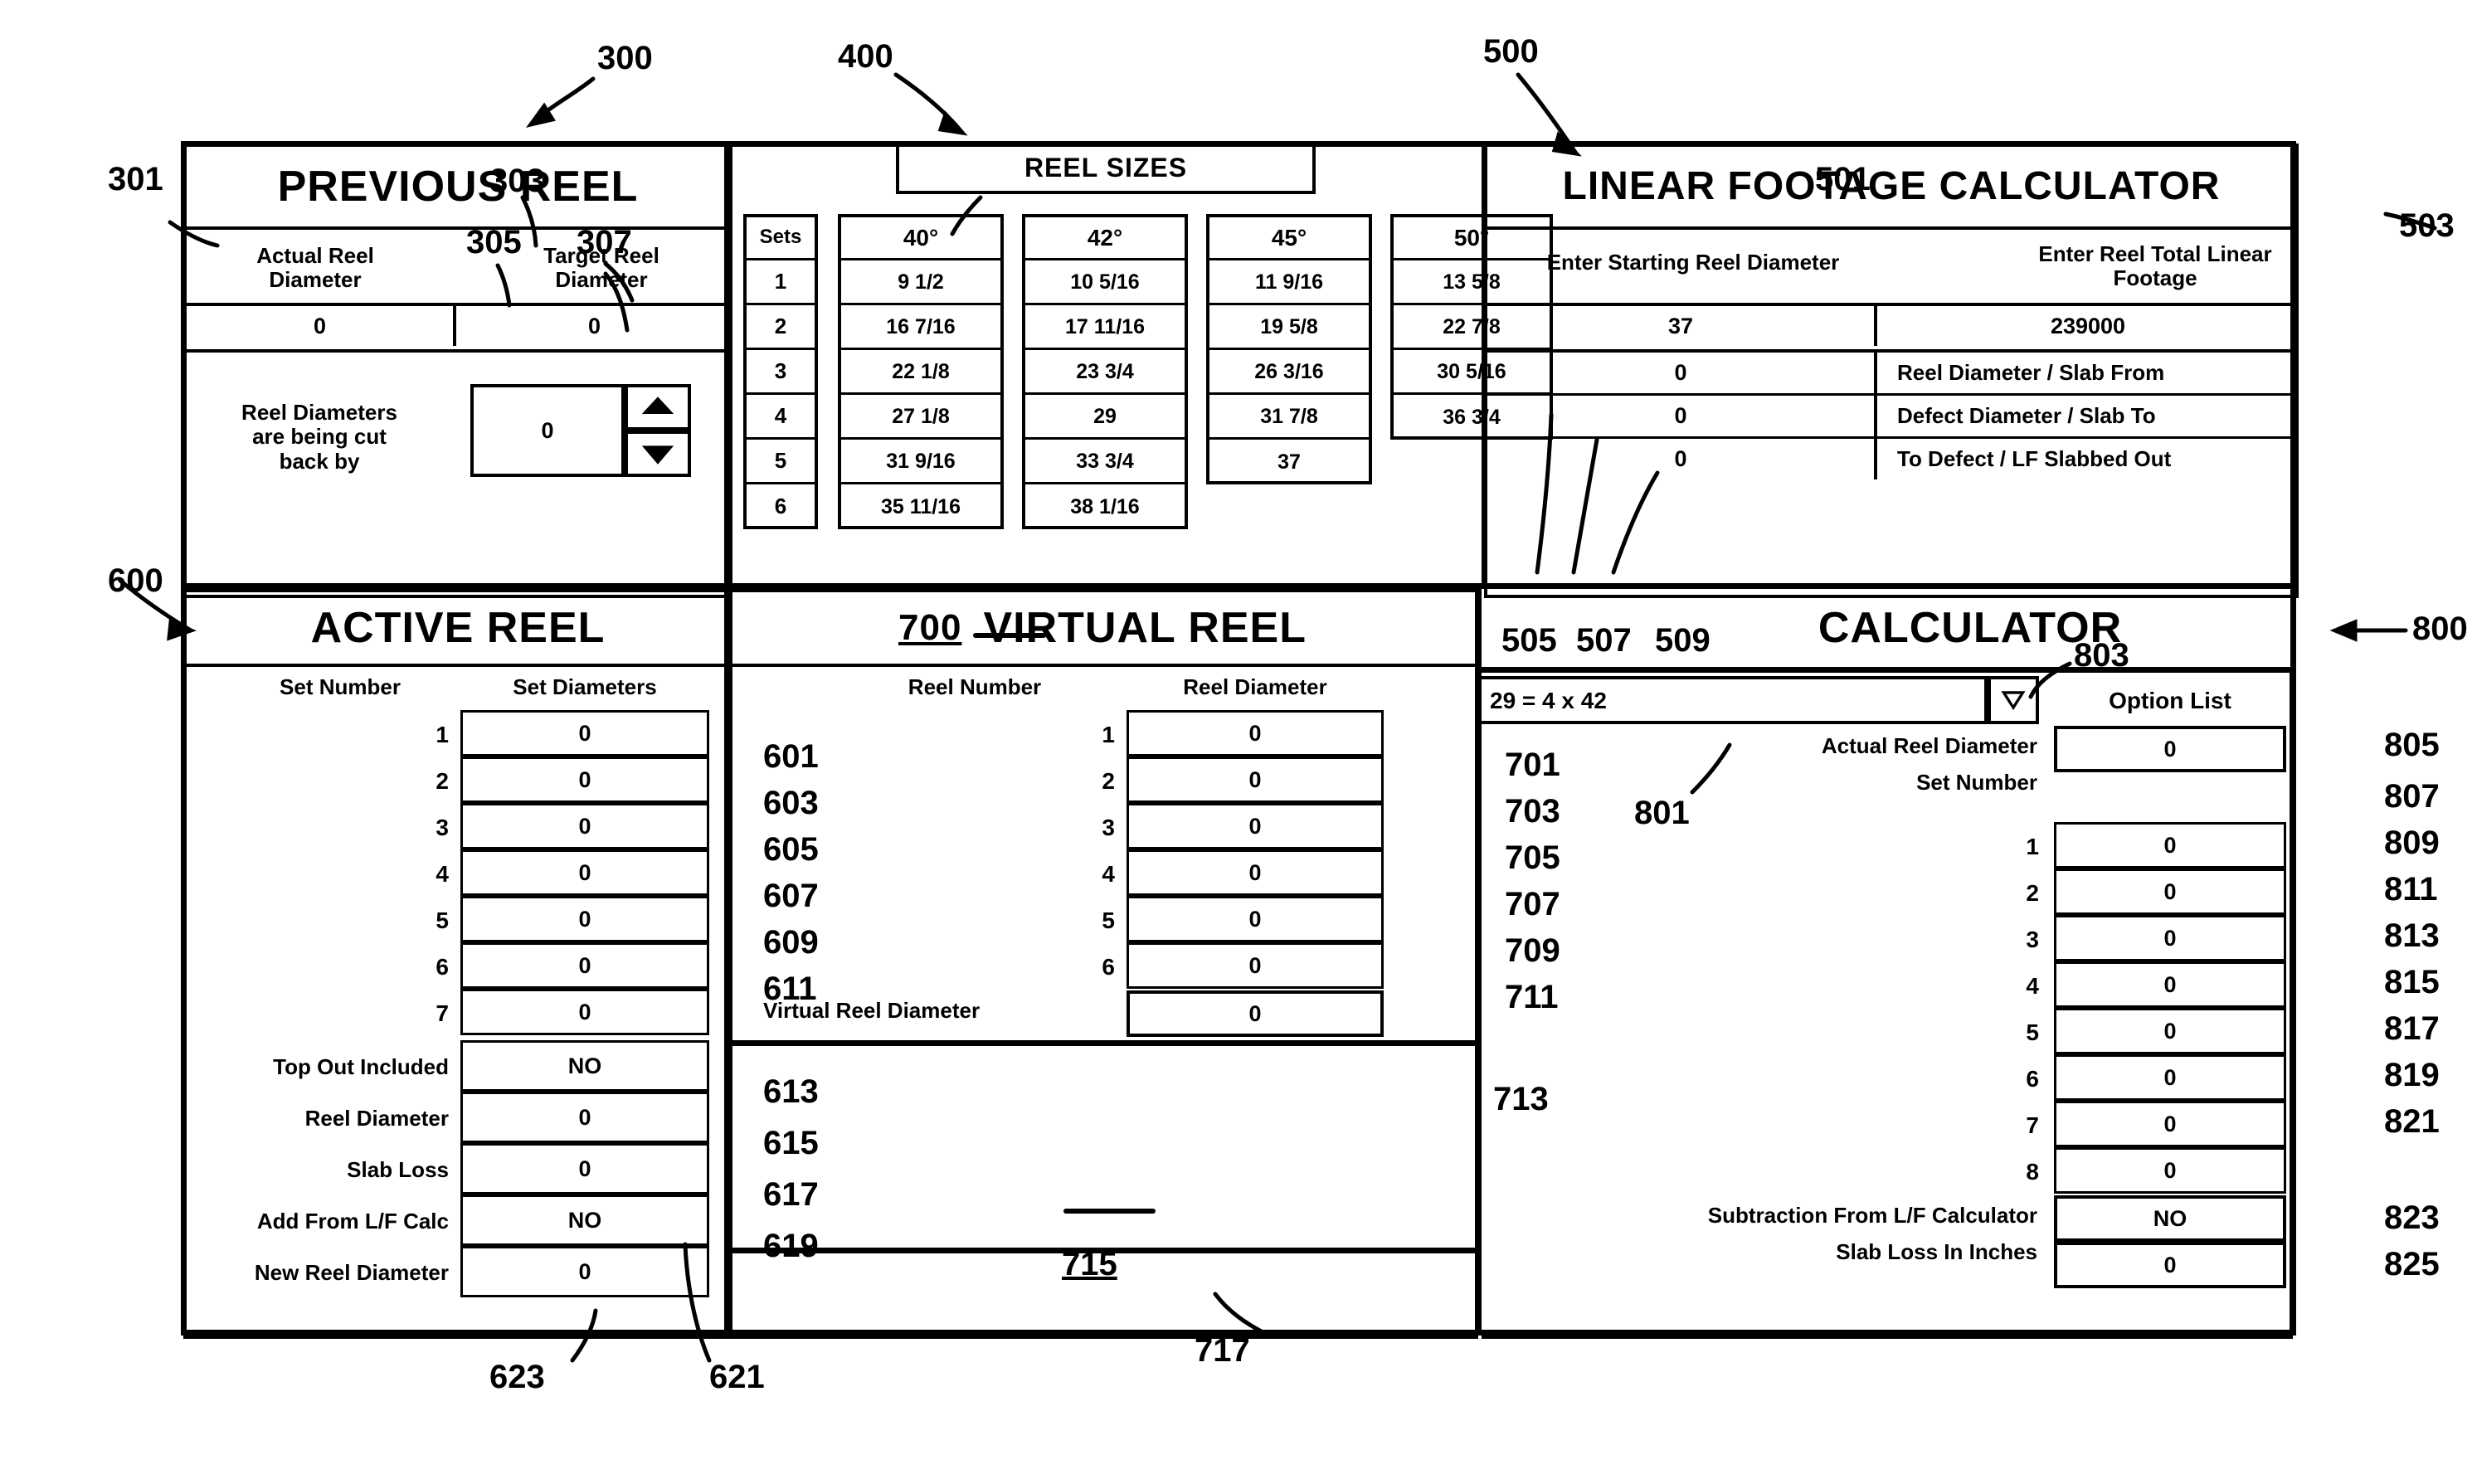 The image size is (2477, 1484). I want to click on ref-805: 805, so click(2412, 745).